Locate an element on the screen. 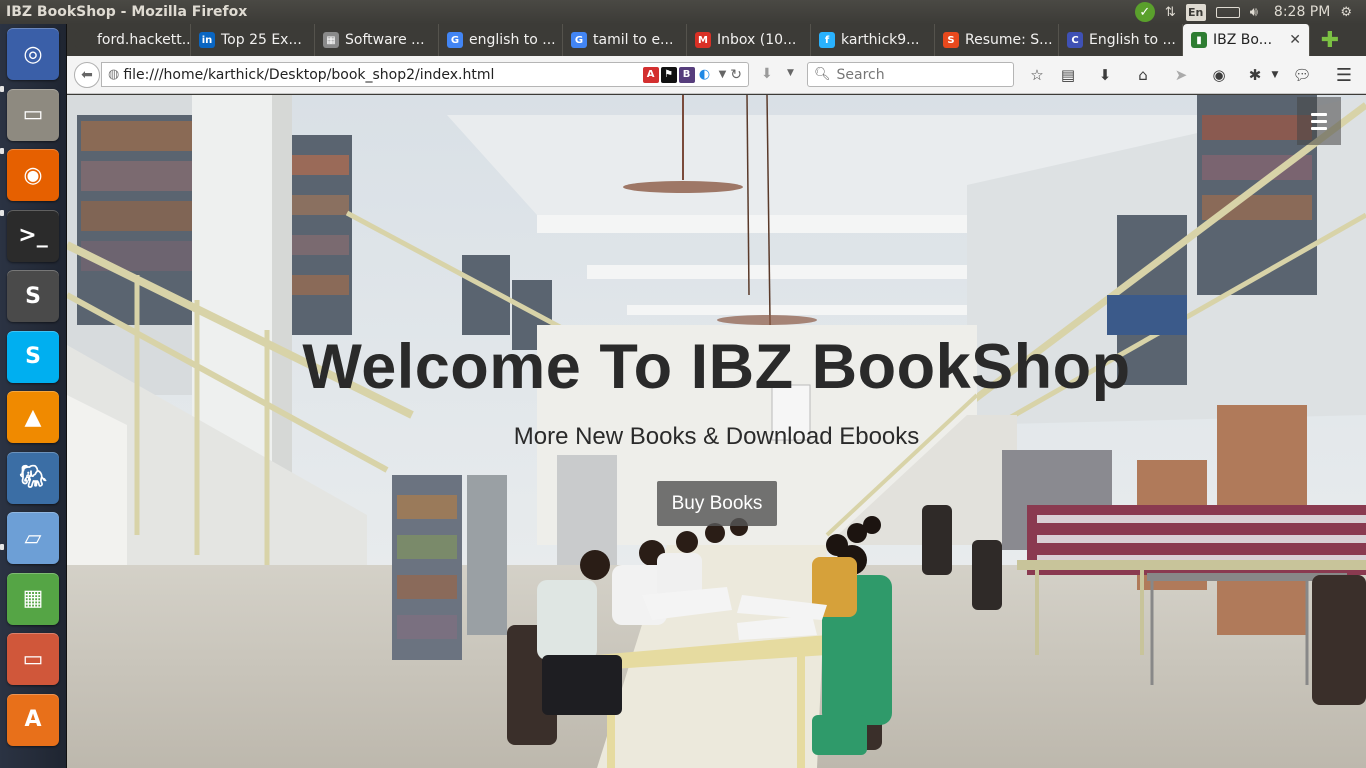 The height and width of the screenshot is (768, 1366). new-tab-plus-icon: ✚ is located at coordinates (1330, 40).